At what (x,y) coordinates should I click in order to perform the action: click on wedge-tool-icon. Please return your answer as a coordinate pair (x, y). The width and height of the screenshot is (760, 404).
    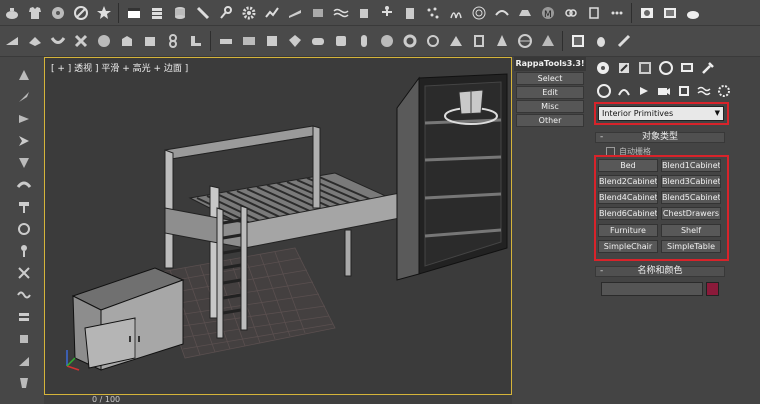
    Looking at the image, I should click on (24, 361).